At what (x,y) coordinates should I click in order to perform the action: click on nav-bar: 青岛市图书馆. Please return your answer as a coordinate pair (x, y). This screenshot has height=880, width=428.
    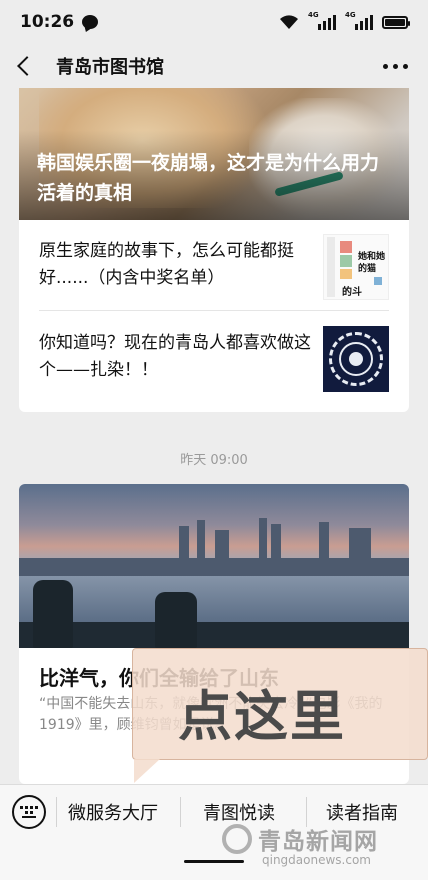
    Looking at the image, I should click on (214, 66).